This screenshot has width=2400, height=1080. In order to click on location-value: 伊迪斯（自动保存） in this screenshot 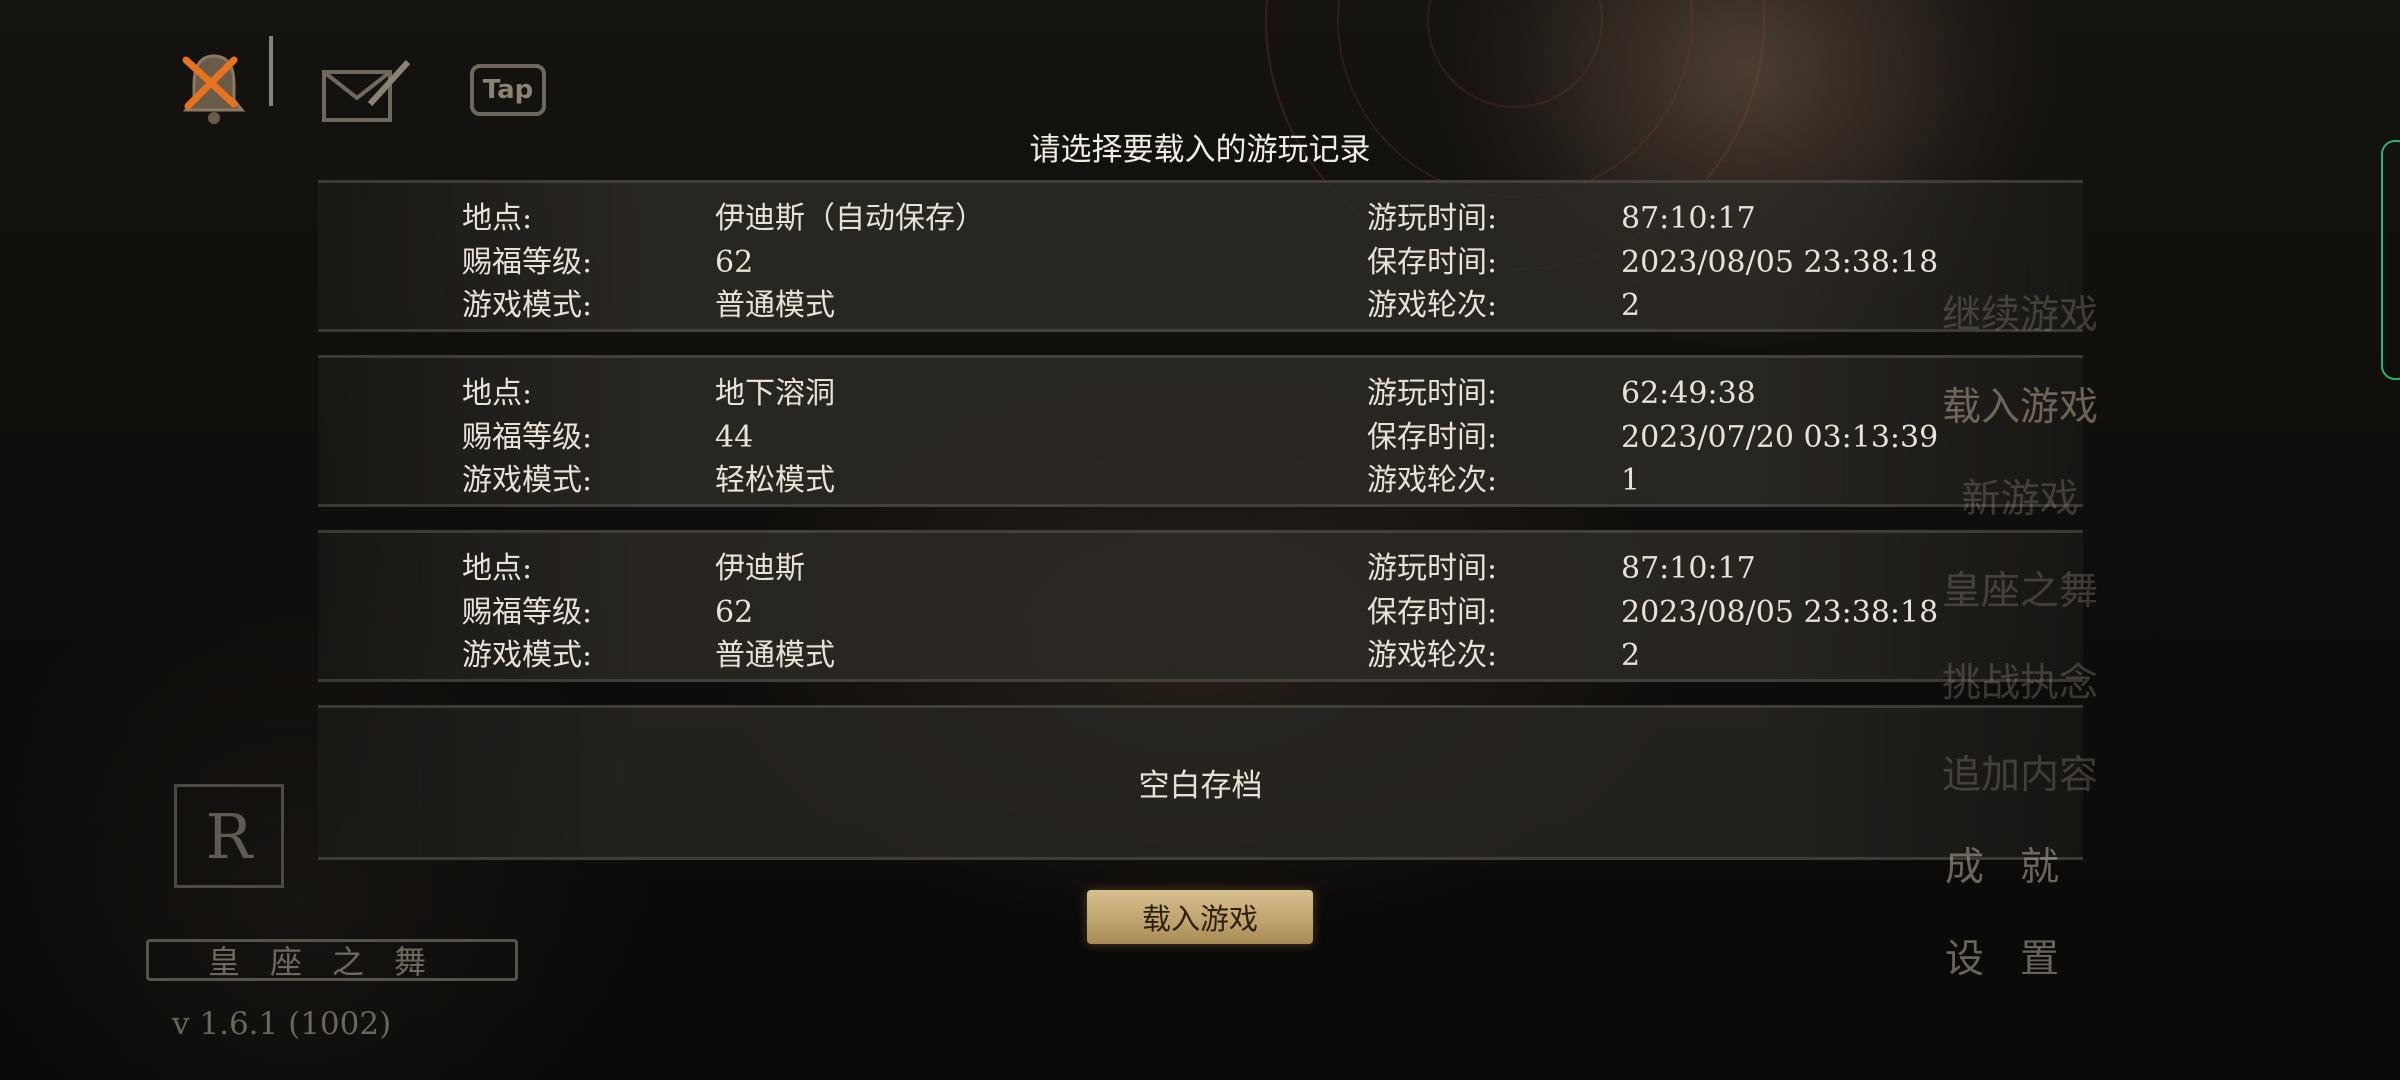, I will do `click(850, 218)`.